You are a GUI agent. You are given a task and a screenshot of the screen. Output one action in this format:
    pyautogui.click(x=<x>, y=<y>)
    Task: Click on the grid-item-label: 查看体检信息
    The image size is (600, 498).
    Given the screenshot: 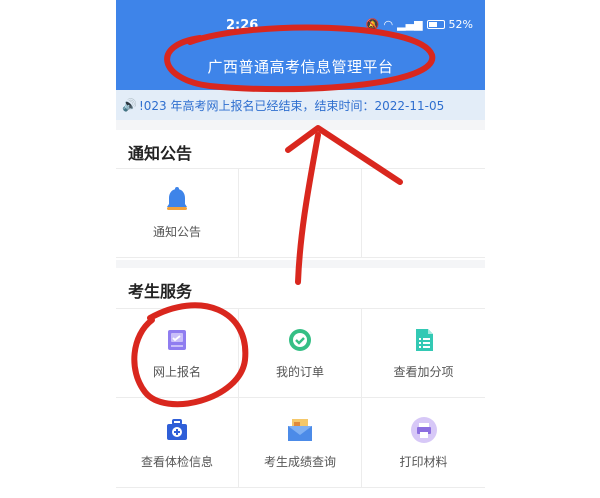 What is the action you would take?
    pyautogui.click(x=176, y=461)
    